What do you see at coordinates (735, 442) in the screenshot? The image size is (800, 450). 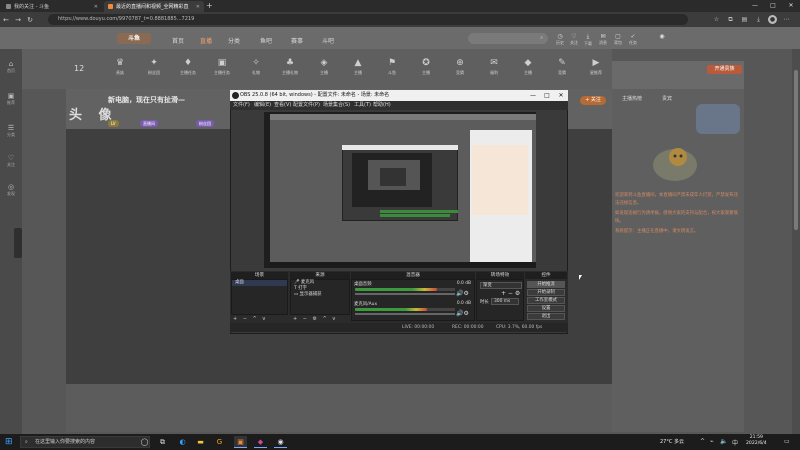 I see `ime-icon: 中` at bounding box center [735, 442].